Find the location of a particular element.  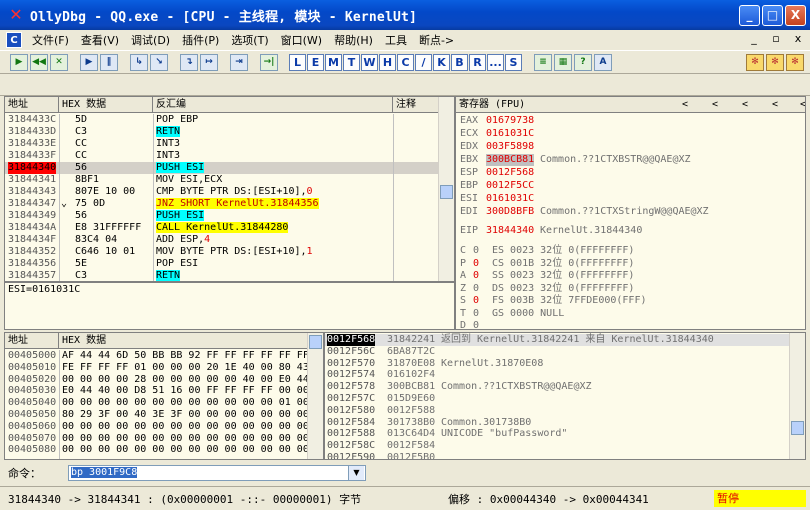

close-program-button: ✕ is located at coordinates (59, 62).